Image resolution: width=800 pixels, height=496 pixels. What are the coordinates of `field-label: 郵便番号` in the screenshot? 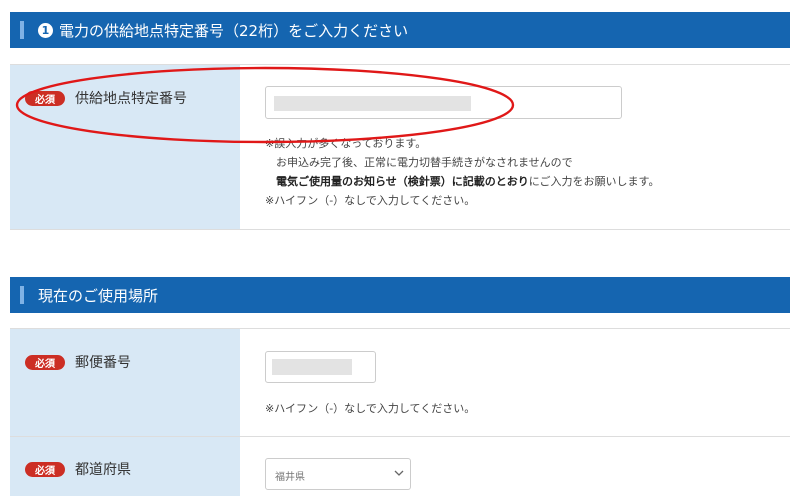 It's located at (103, 363).